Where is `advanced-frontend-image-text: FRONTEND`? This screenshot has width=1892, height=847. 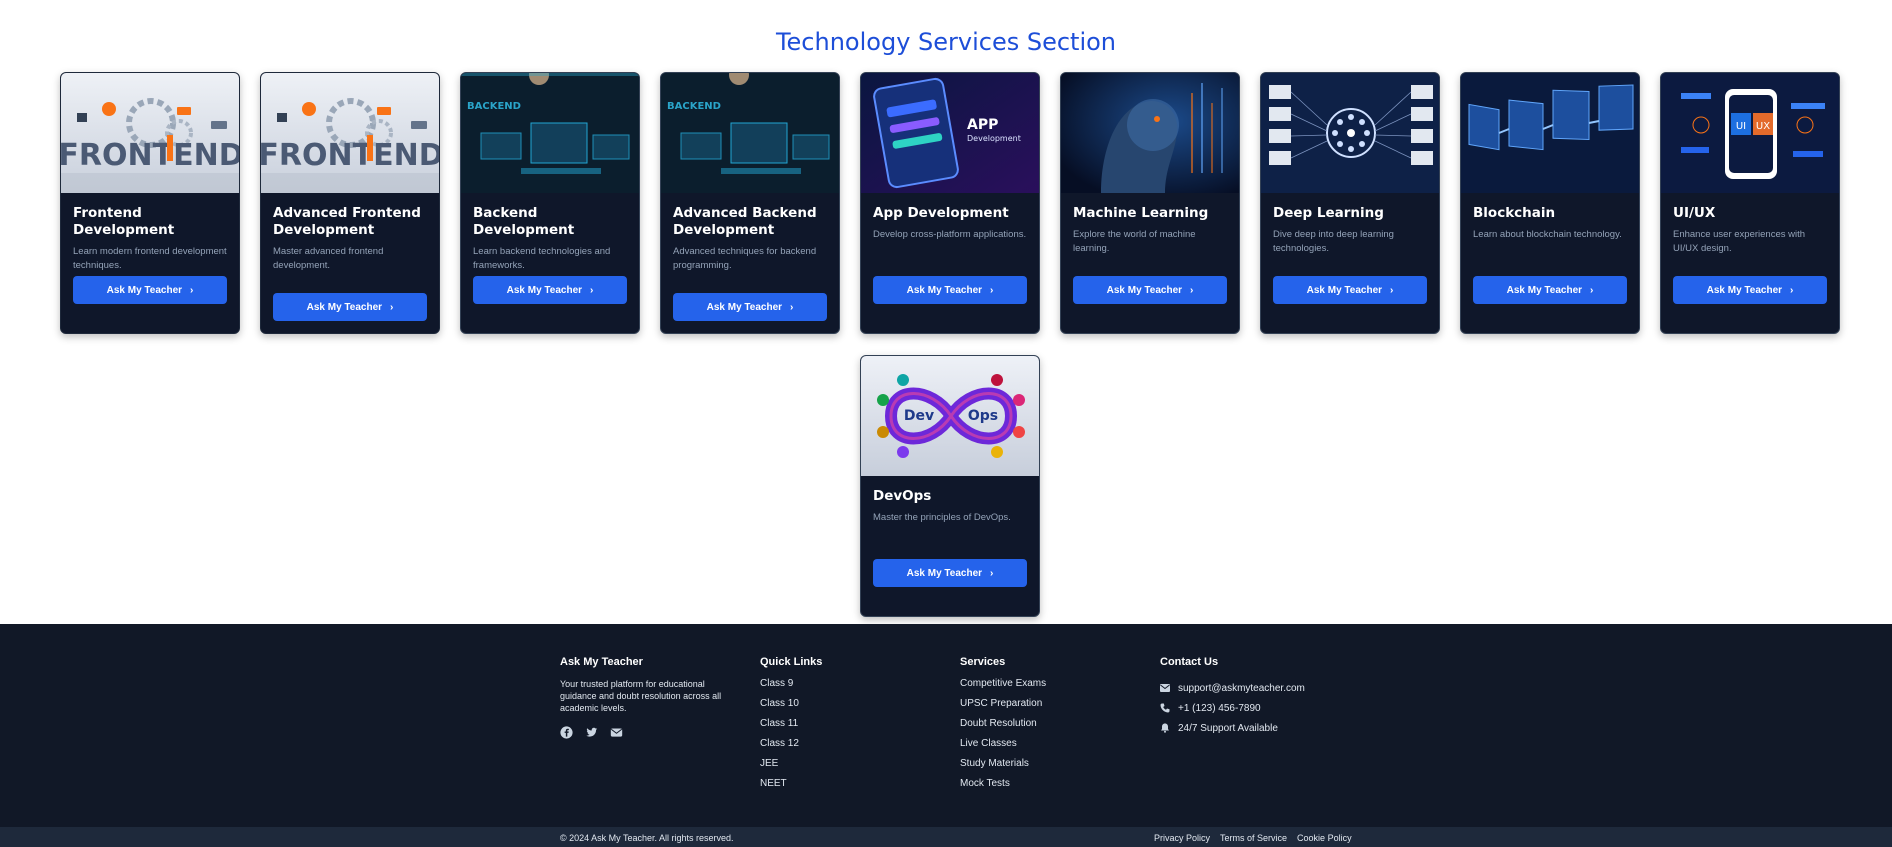
advanced-frontend-image-text: FRONTEND is located at coordinates (350, 155).